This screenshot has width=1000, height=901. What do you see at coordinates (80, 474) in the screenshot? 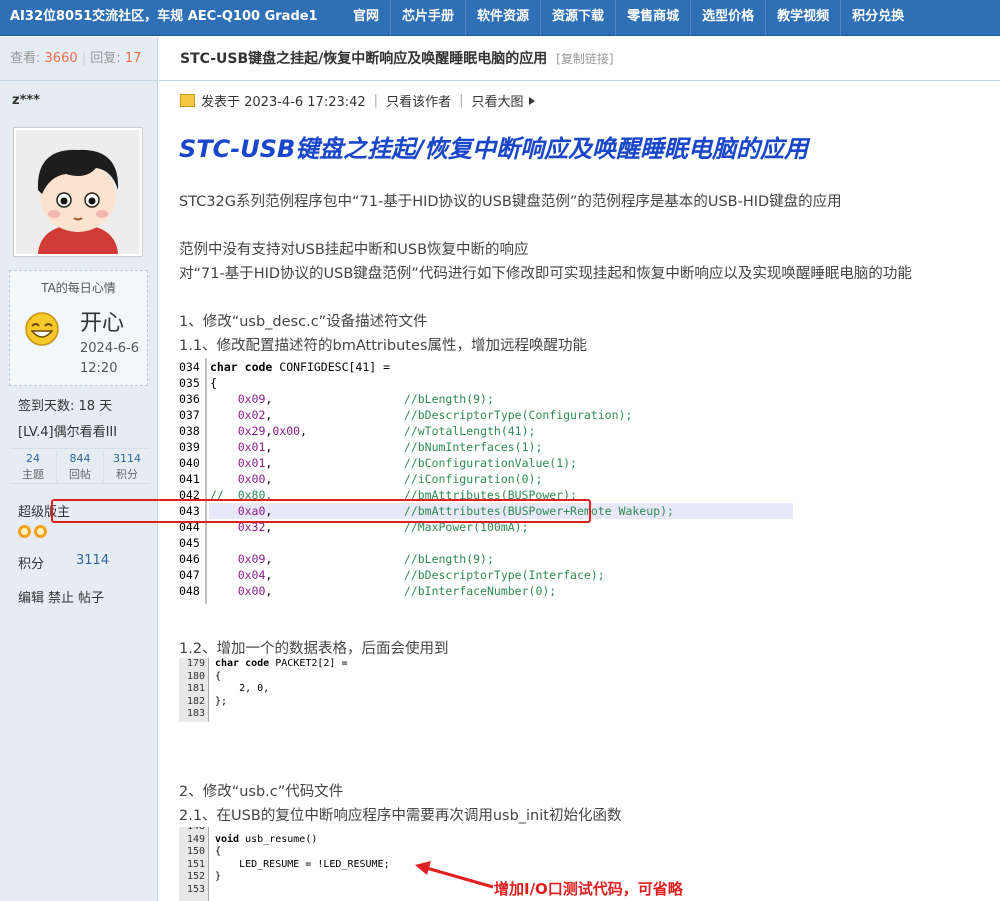
I see `count-label: 回帖` at bounding box center [80, 474].